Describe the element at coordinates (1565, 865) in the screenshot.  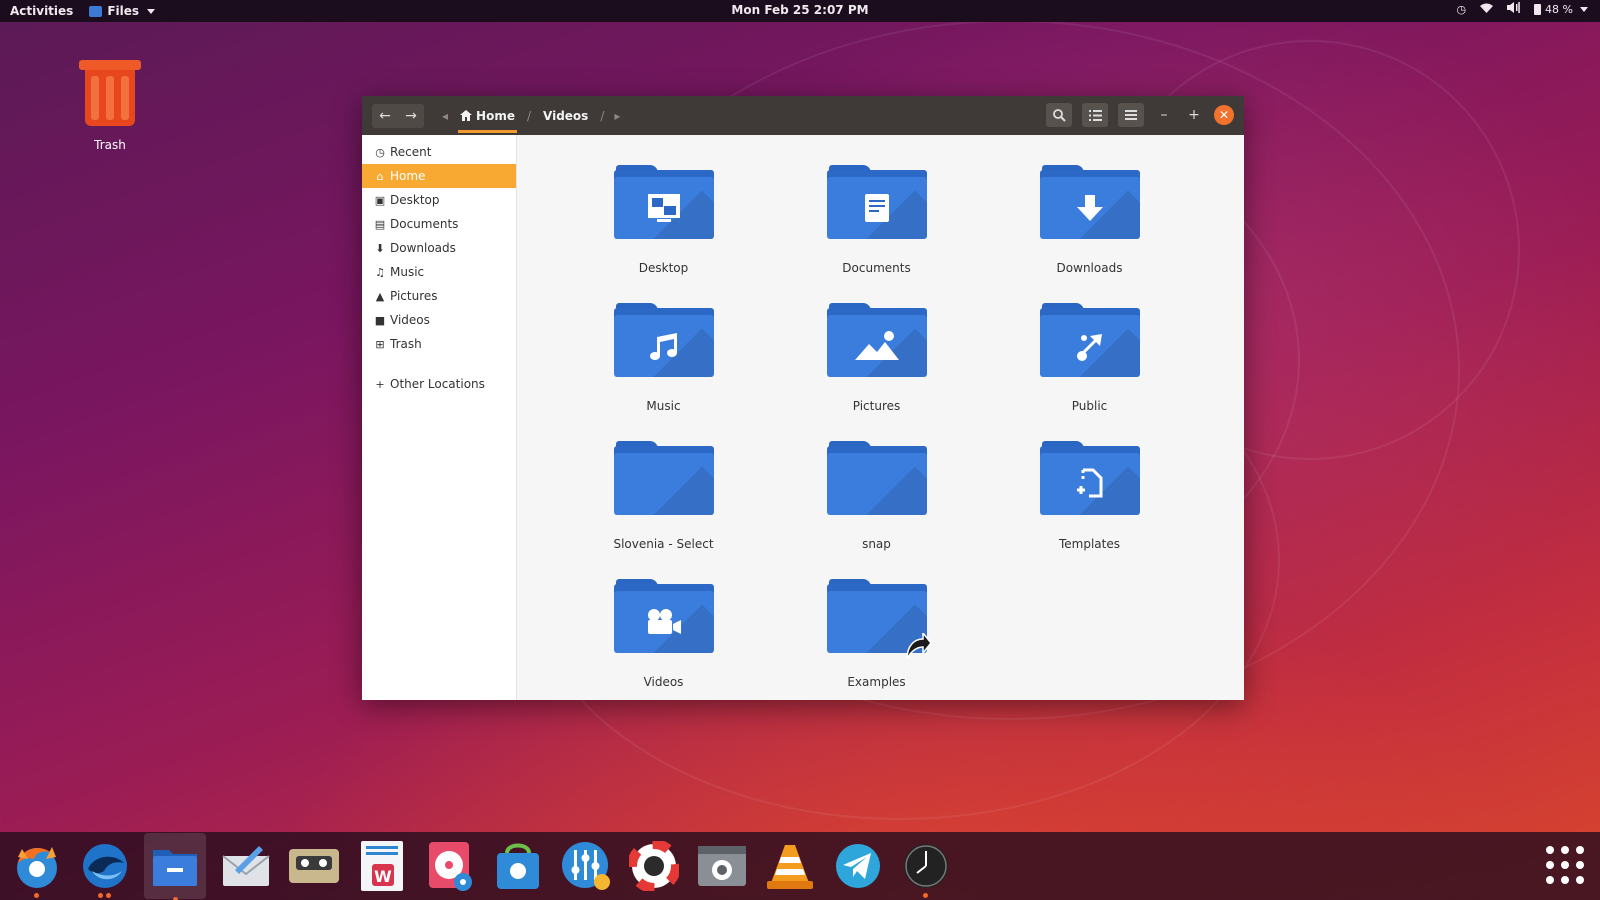
I see `show-applications-button` at that location.